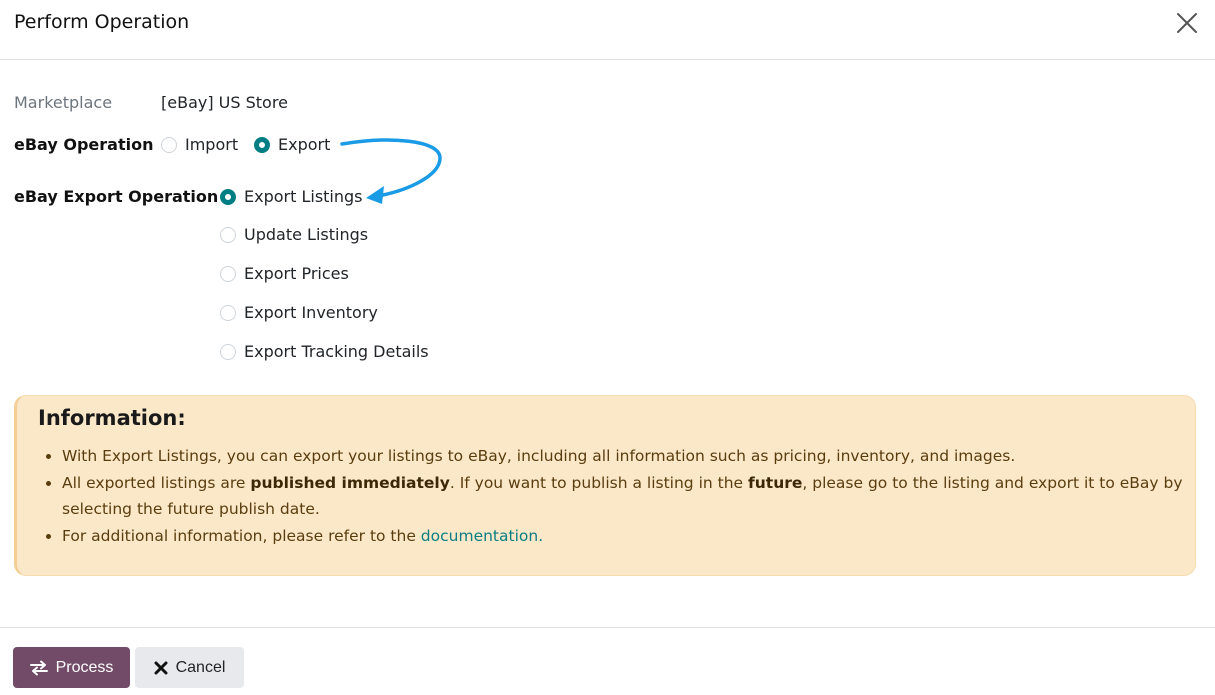  I want to click on footer-divider, so click(607, 627).